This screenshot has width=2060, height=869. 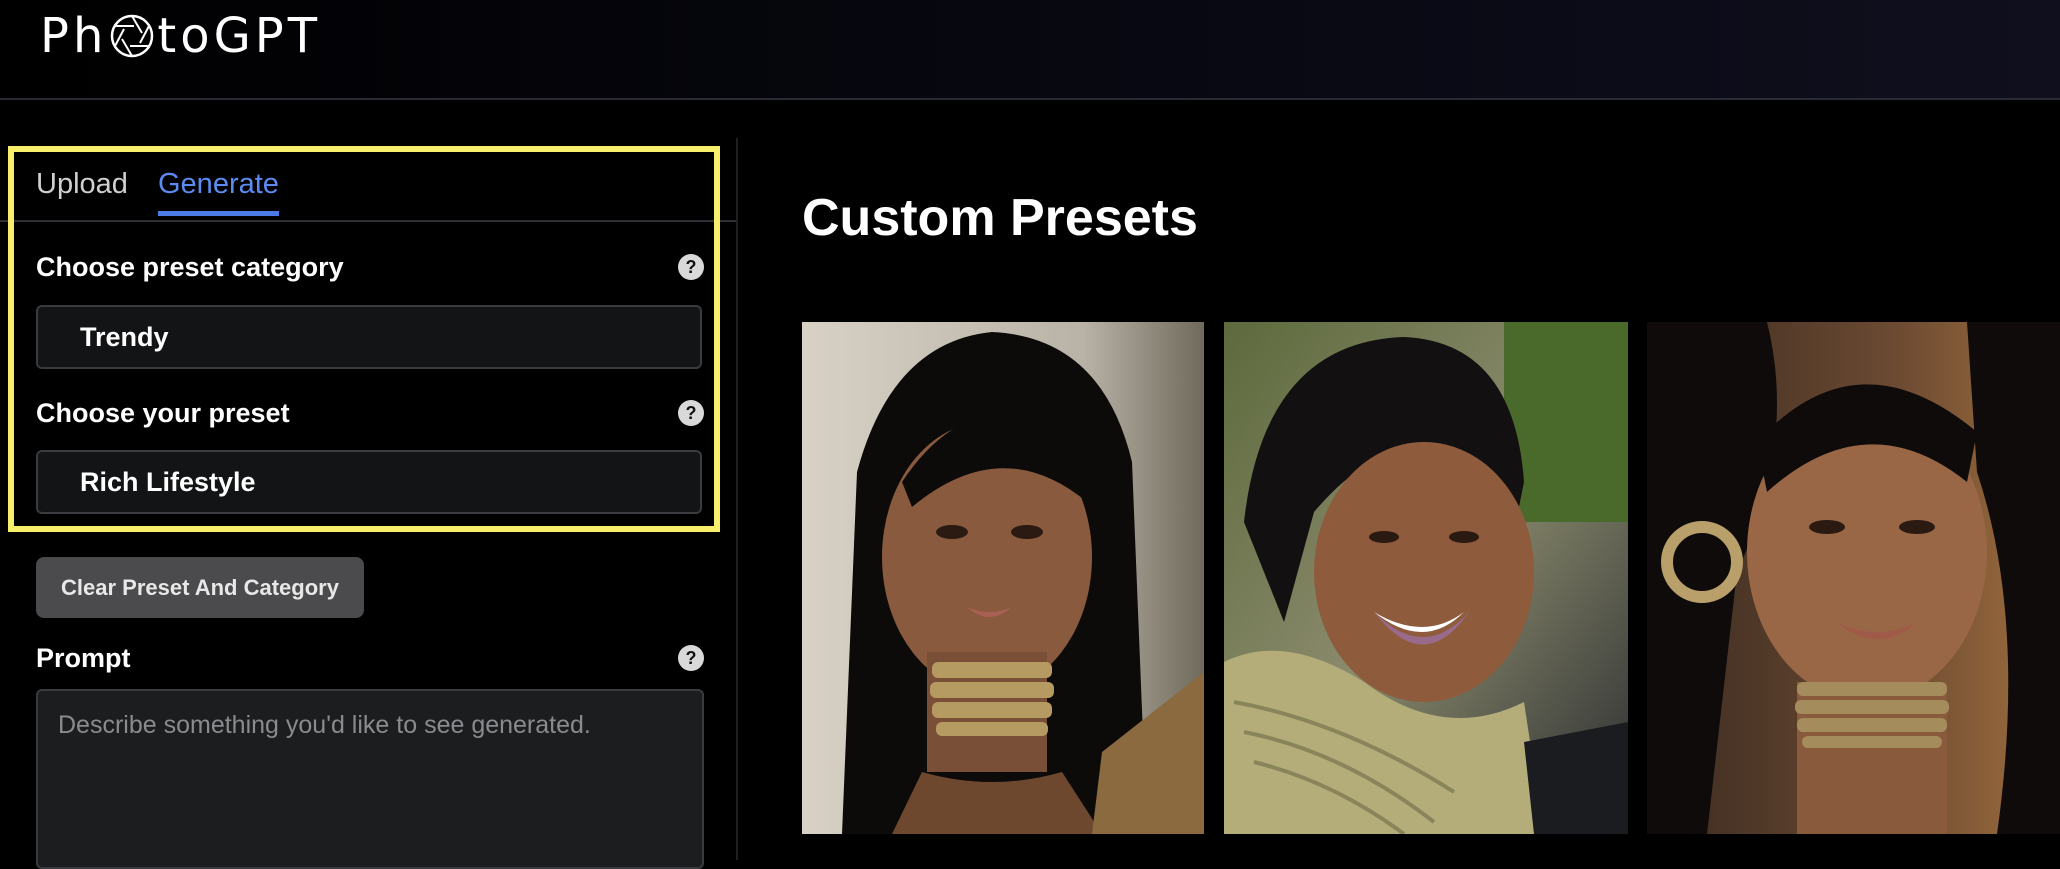 I want to click on logo-text-end: toGPT, so click(x=239, y=36).